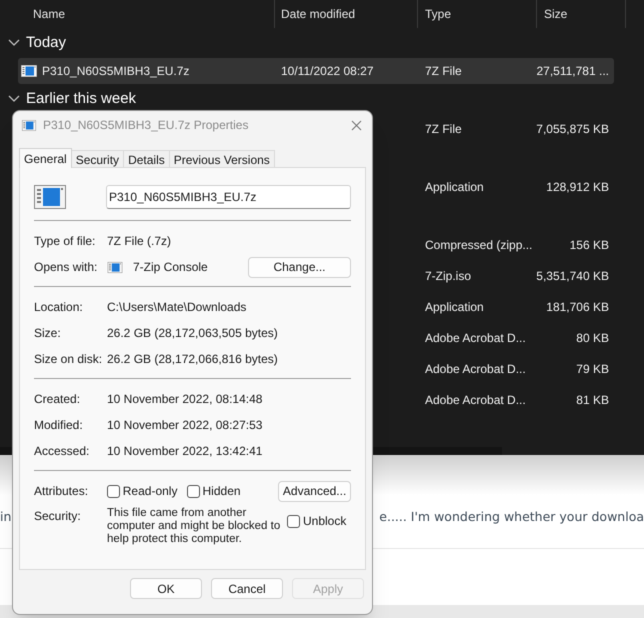 The height and width of the screenshot is (618, 644). I want to click on type-text: 7-Zip.iso, so click(448, 276).